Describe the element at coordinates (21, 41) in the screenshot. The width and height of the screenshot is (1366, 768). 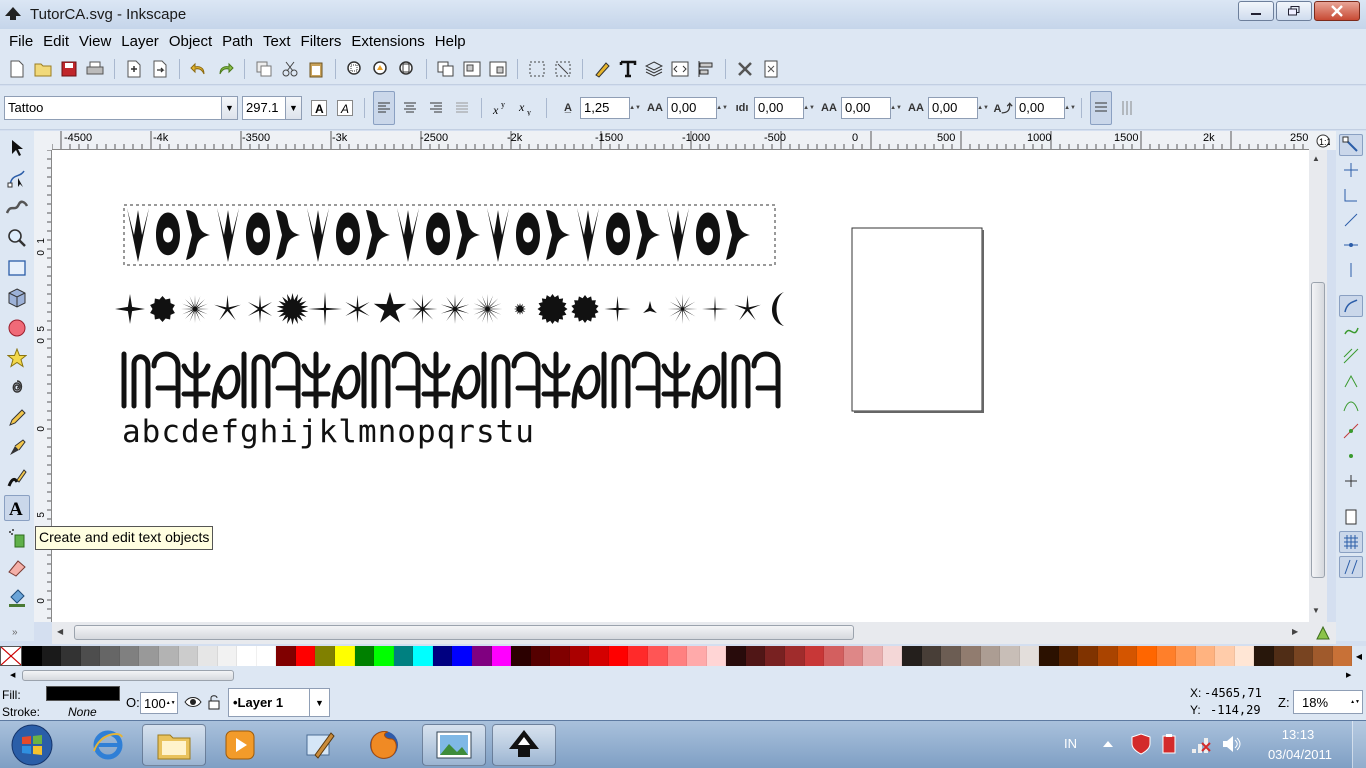
I see `menu-file: File` at that location.